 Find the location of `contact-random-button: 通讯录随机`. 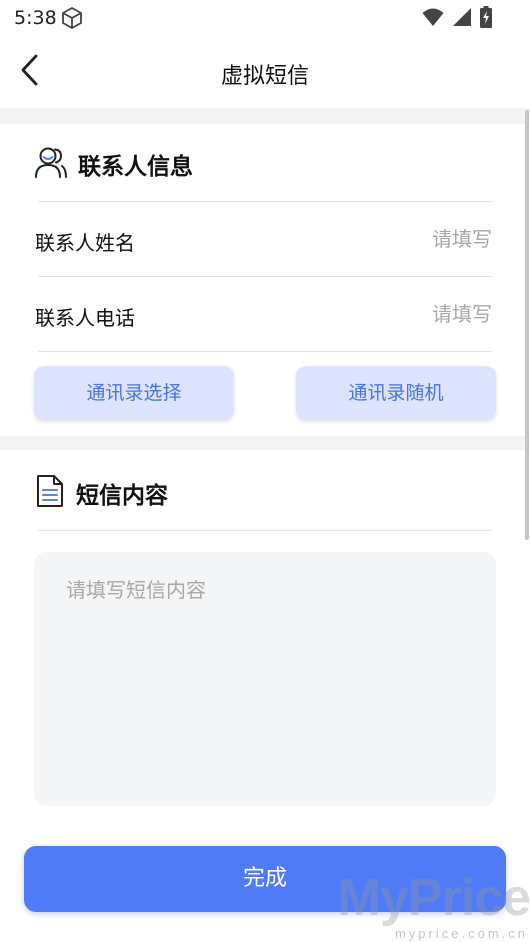

contact-random-button: 通讯录随机 is located at coordinates (396, 393).